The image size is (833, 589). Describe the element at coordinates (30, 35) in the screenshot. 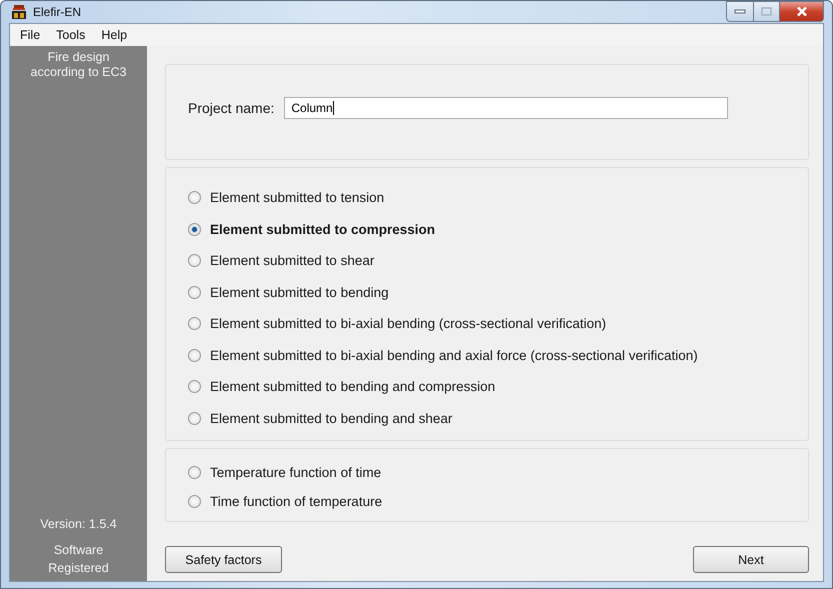

I see `menu-item: File` at that location.